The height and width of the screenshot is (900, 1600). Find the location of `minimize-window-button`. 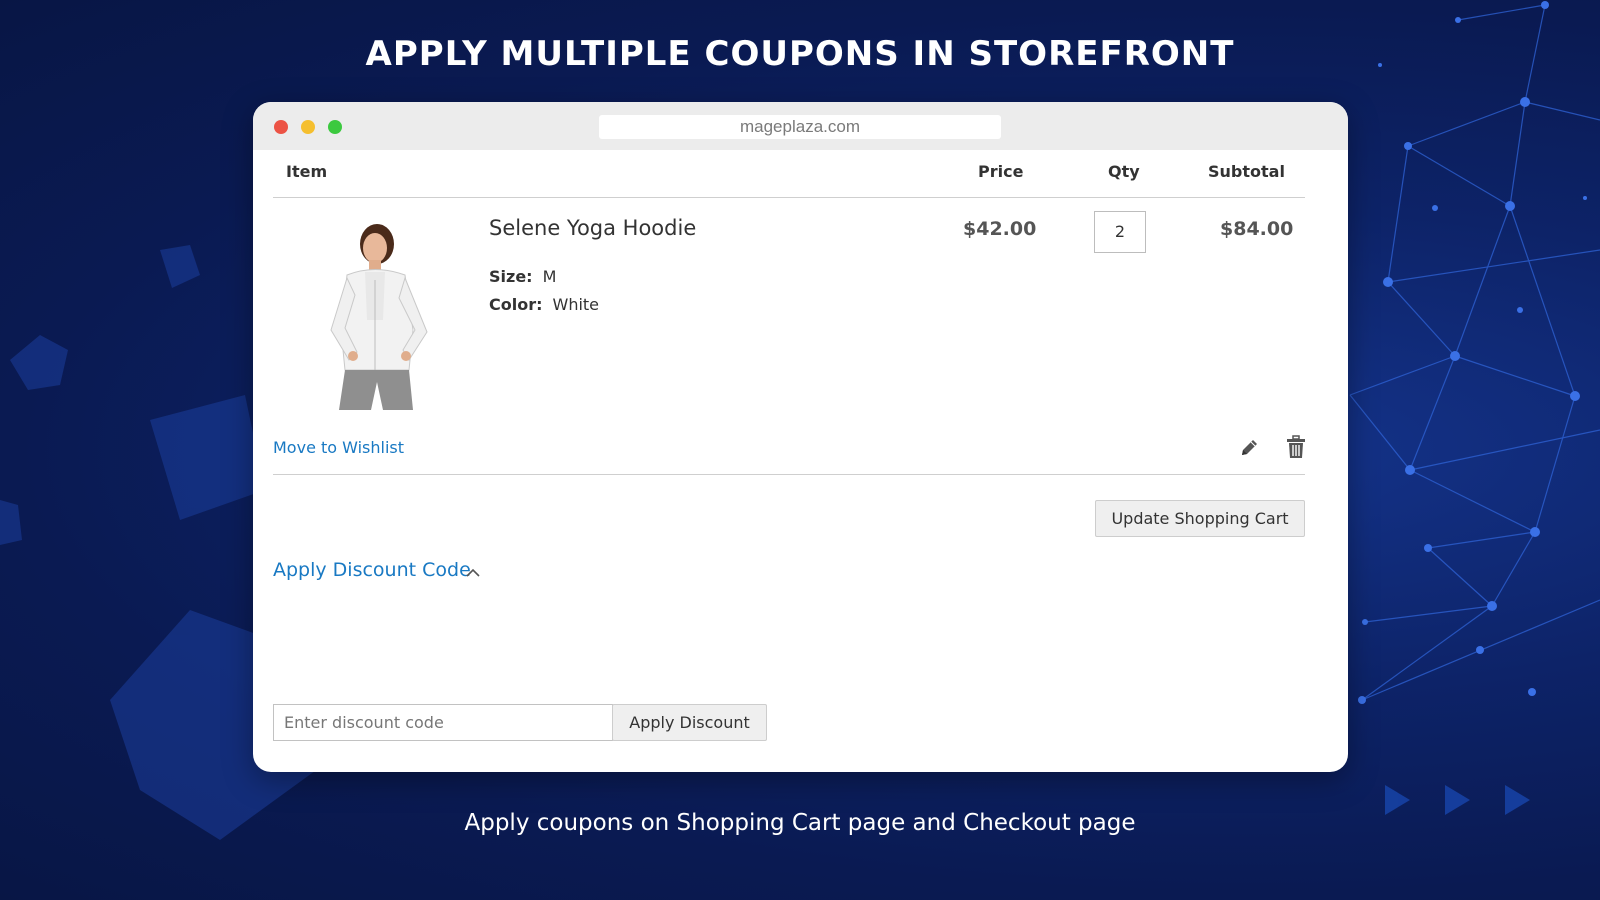

minimize-window-button is located at coordinates (308, 127).